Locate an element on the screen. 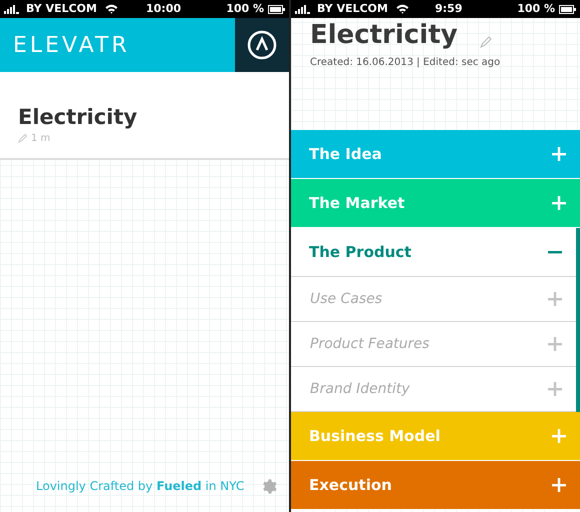 The width and height of the screenshot is (580, 512). note-meta: Created: 16.06.2013 | Edited: sec ago is located at coordinates (406, 63).